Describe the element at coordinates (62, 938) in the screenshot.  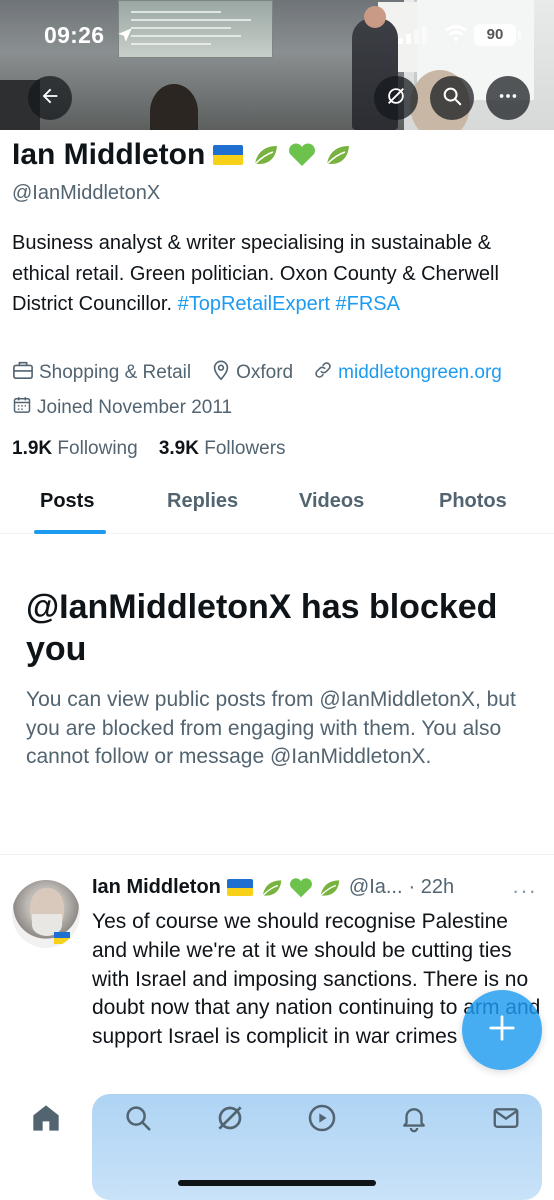
I see `avatar-flag-icon` at that location.